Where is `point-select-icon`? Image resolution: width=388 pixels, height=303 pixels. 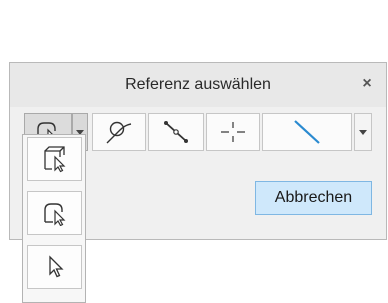
point-select-icon is located at coordinates (233, 132).